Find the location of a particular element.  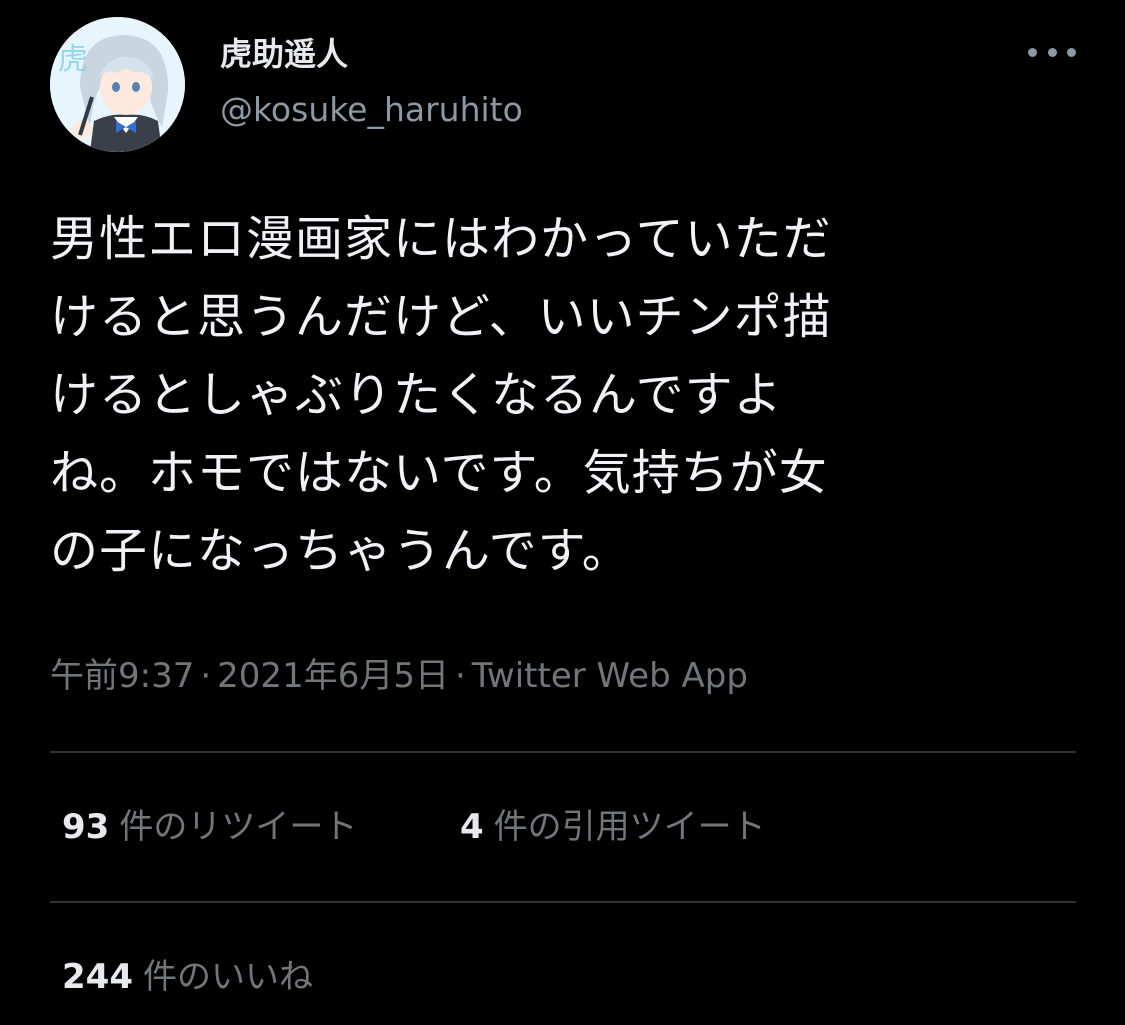

tweet-metadata: 午前9:37 · 2021年6月5日 · Twitter Web App is located at coordinates (399, 676).